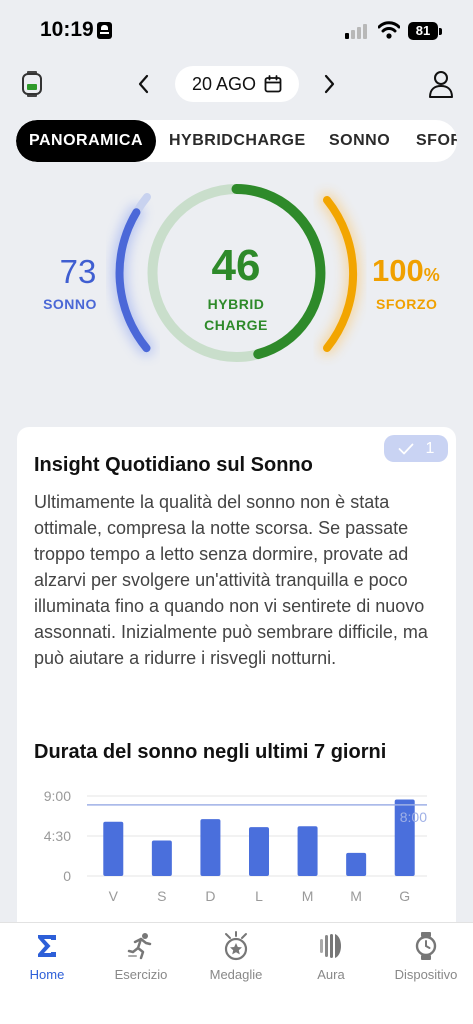  I want to click on date-selector: 20 AGO, so click(237, 84).